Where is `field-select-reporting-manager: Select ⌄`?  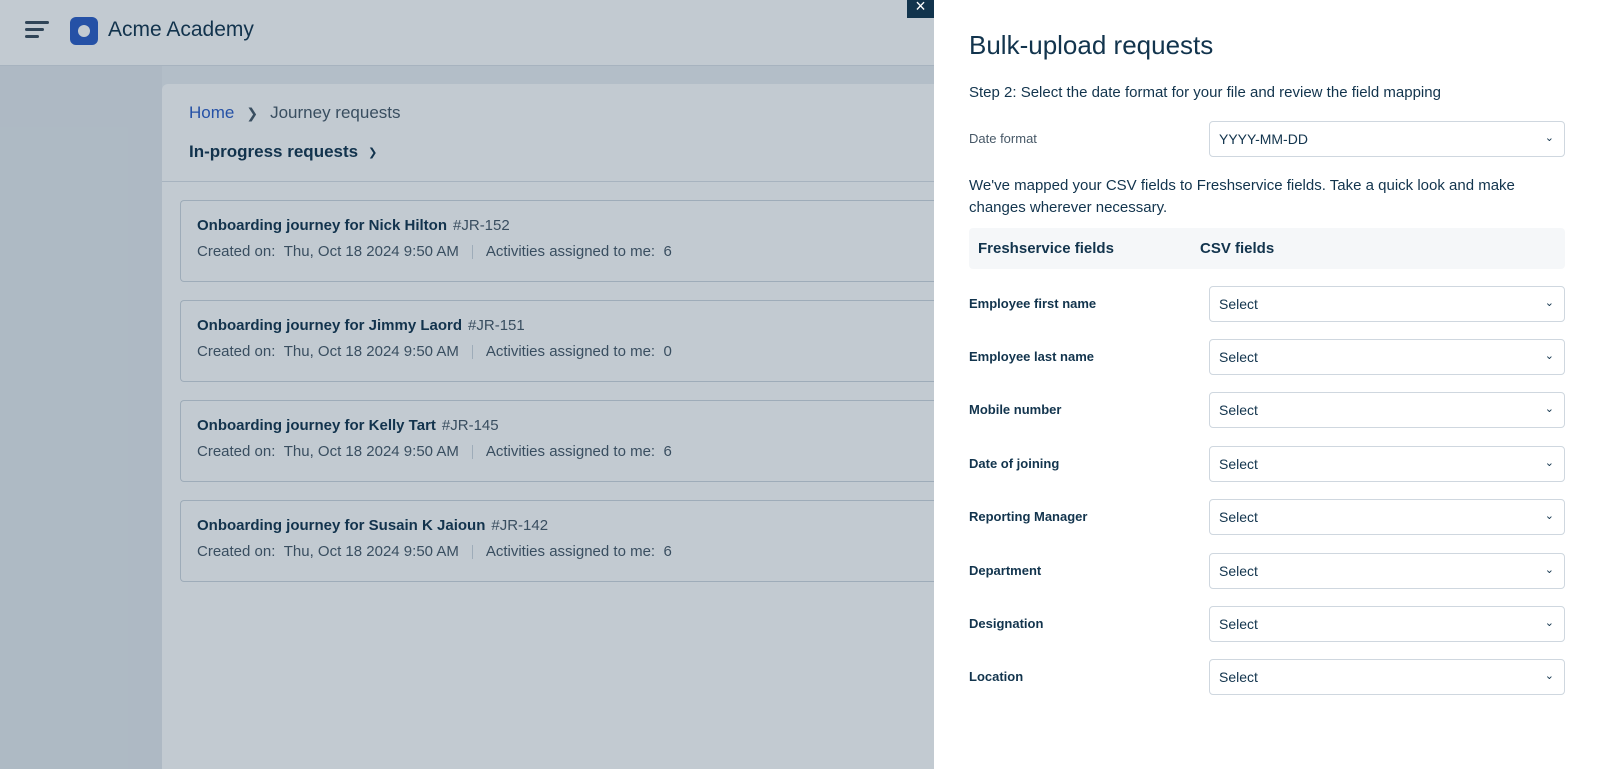 field-select-reporting-manager: Select ⌄ is located at coordinates (1387, 517).